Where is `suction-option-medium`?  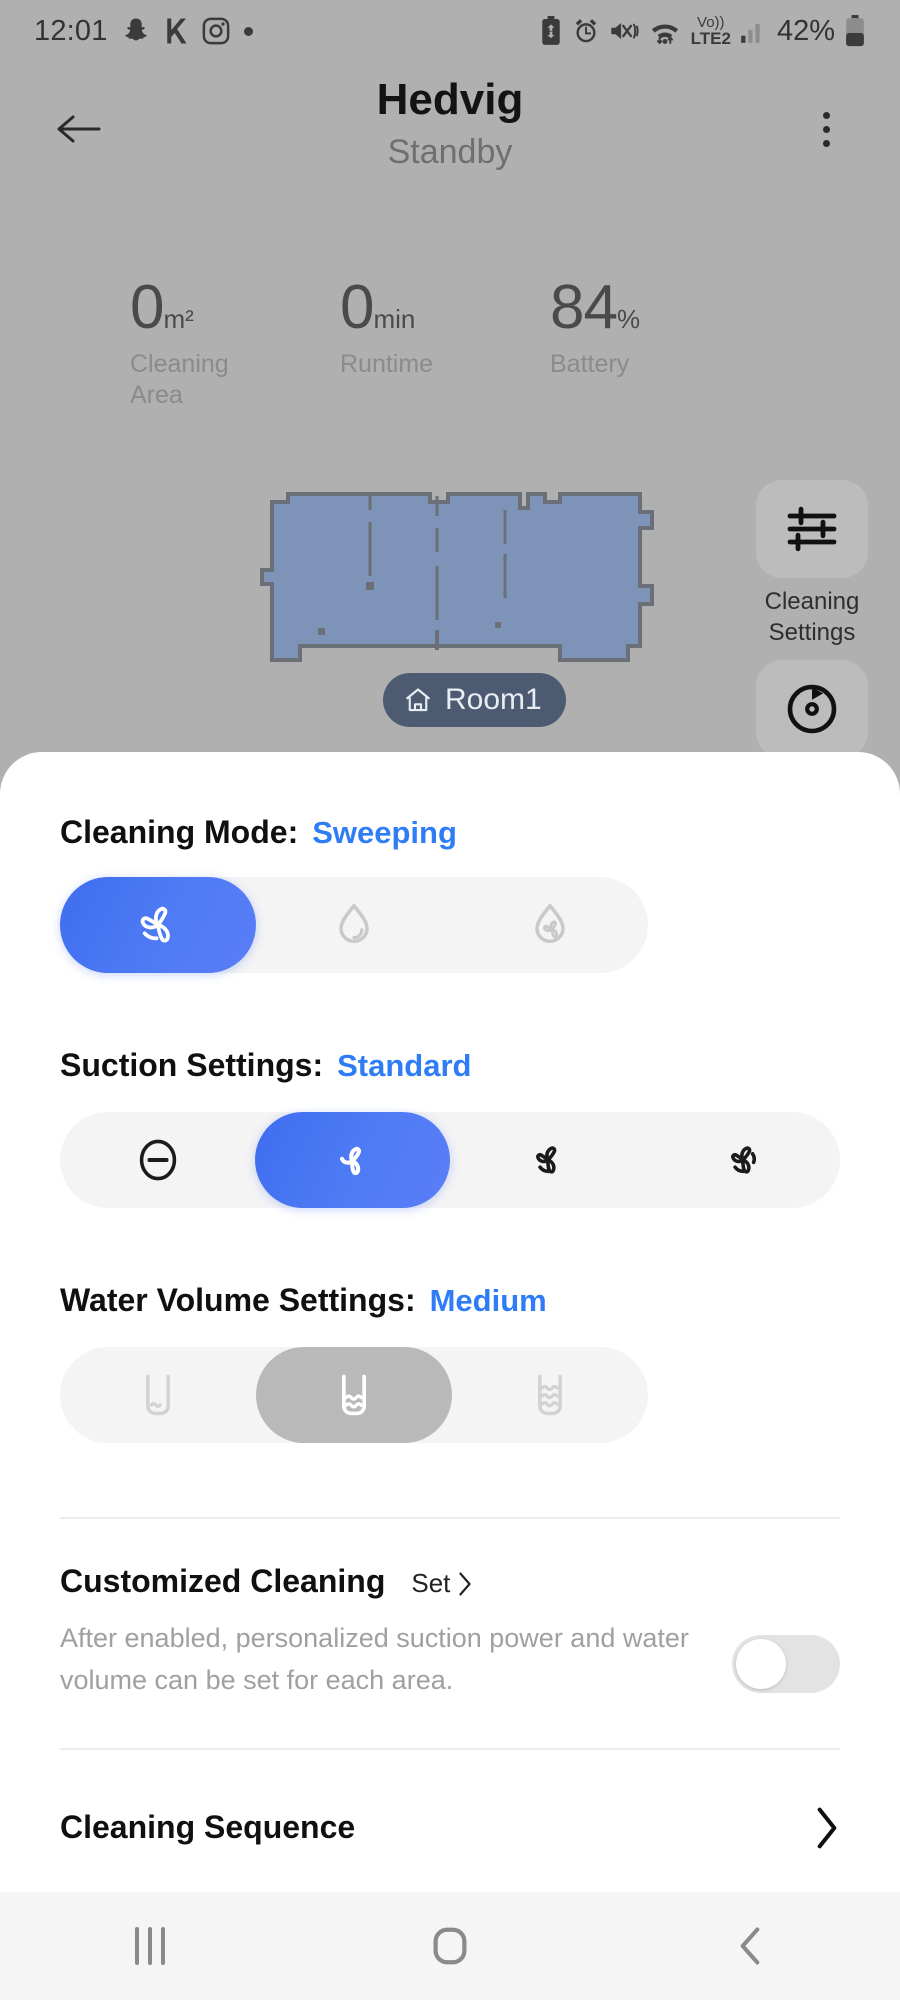 suction-option-medium is located at coordinates (547, 1160).